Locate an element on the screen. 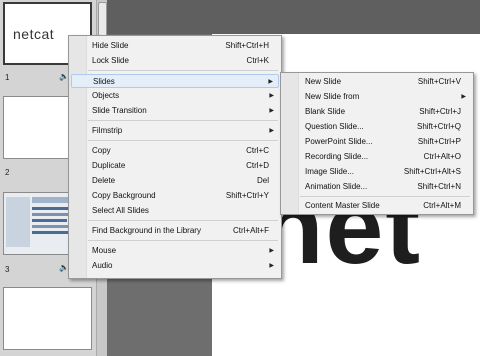 This screenshot has height=356, width=480. menu-item-shortcut: Ctrl+C is located at coordinates (257, 150).